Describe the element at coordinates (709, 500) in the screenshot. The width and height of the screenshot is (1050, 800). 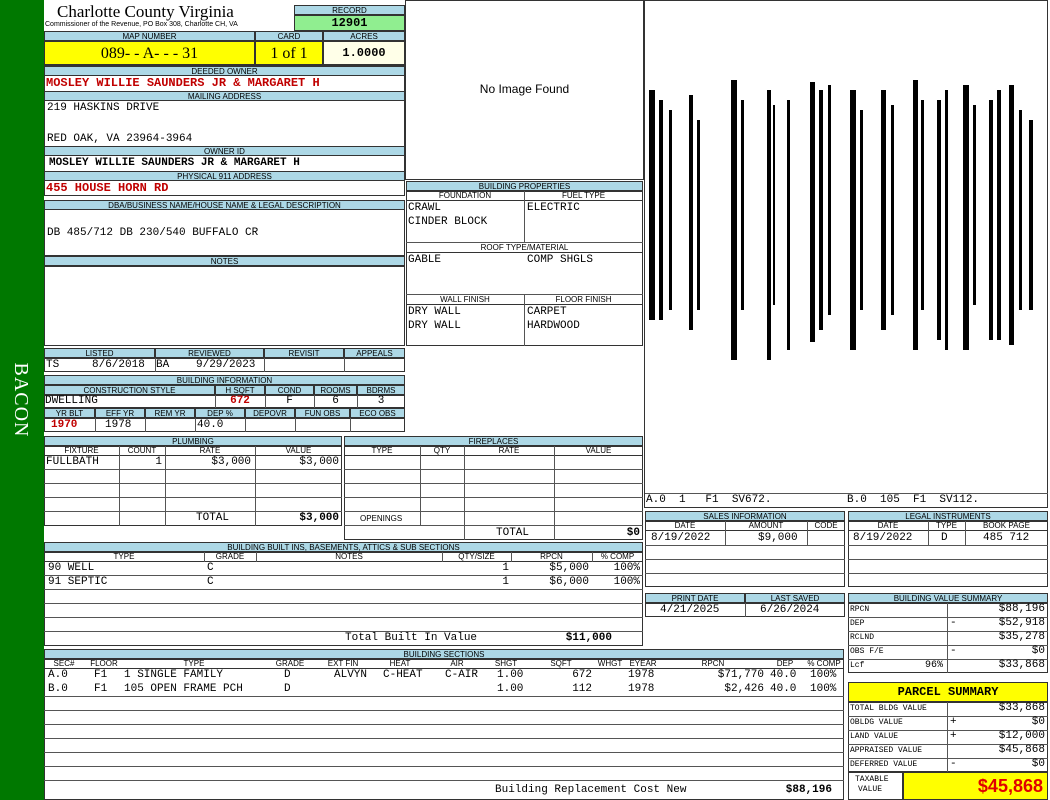
I see `sketch-label-a: A.0 1 F1 SV672.` at that location.